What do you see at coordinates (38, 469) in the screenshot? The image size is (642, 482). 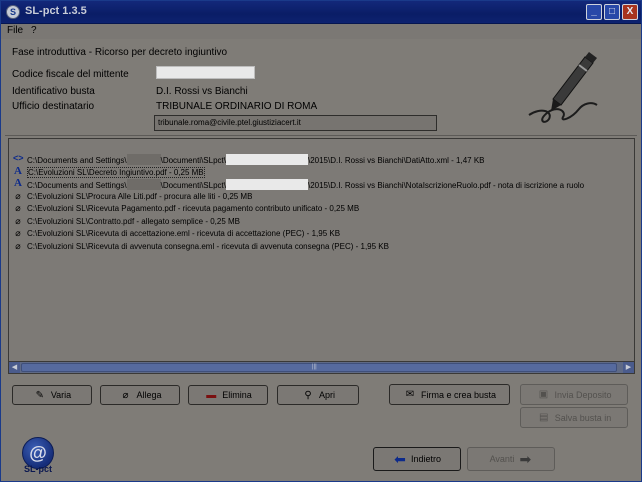 I see `logo-label: SL-pct` at bounding box center [38, 469].